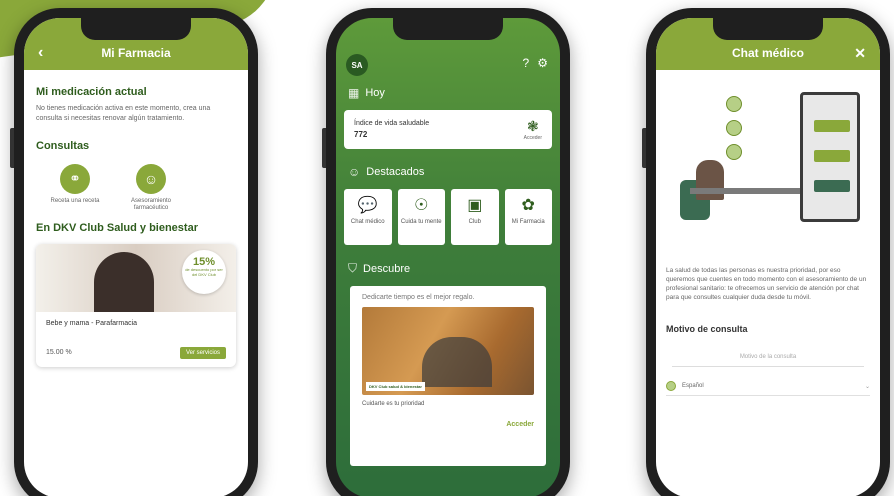  I want to click on acceder-button: Acceder, so click(448, 424).